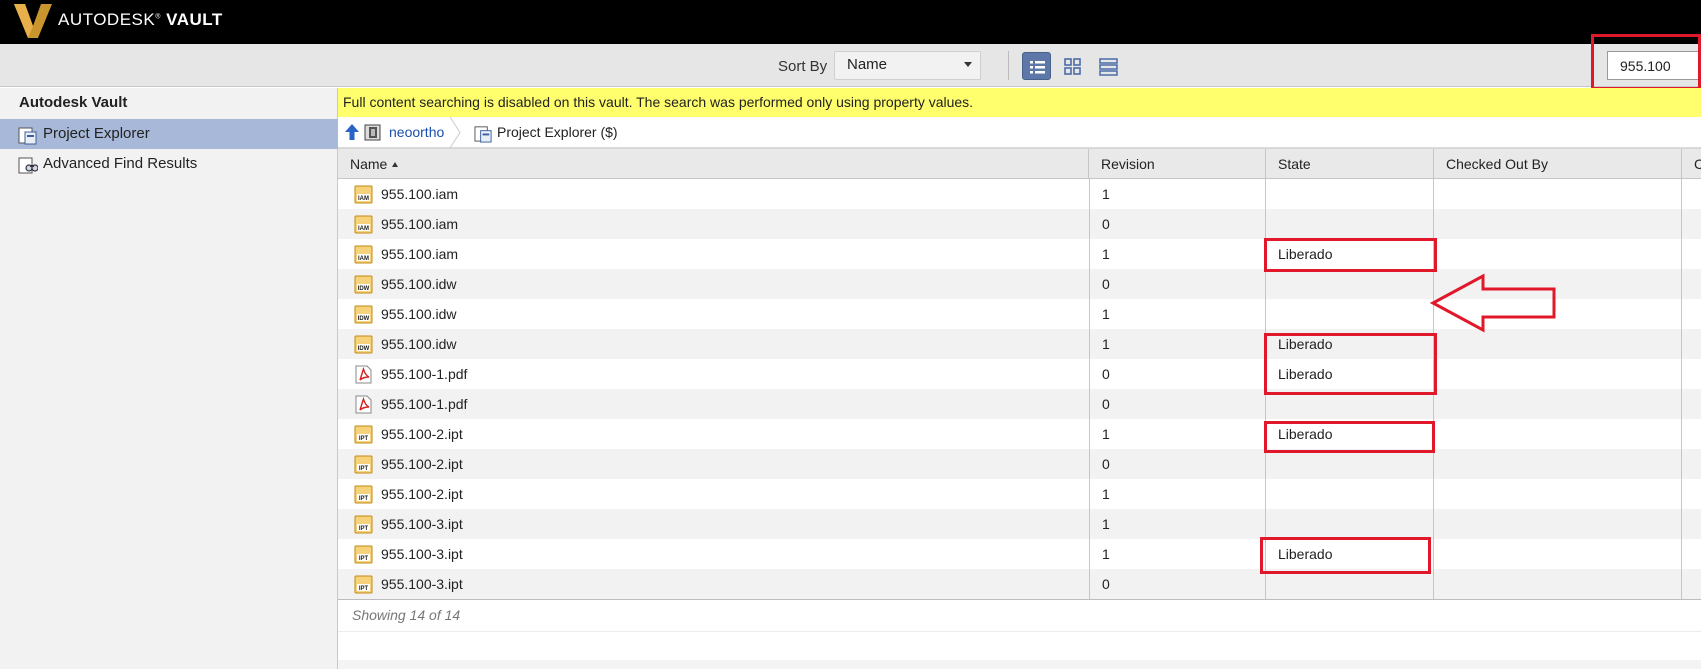 The height and width of the screenshot is (669, 1701). Describe the element at coordinates (120, 163) in the screenshot. I see `sidebar-item-label: Advanced Find Results` at that location.